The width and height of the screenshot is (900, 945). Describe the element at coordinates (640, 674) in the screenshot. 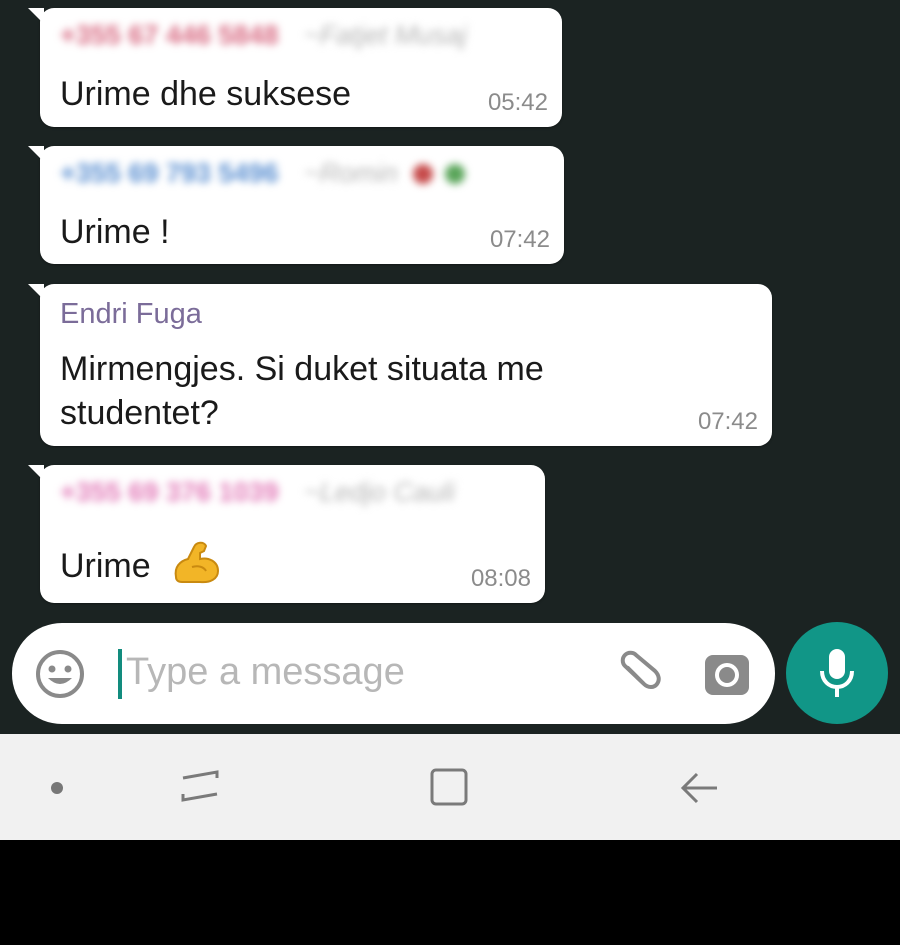

I see `paperclip-icon` at that location.